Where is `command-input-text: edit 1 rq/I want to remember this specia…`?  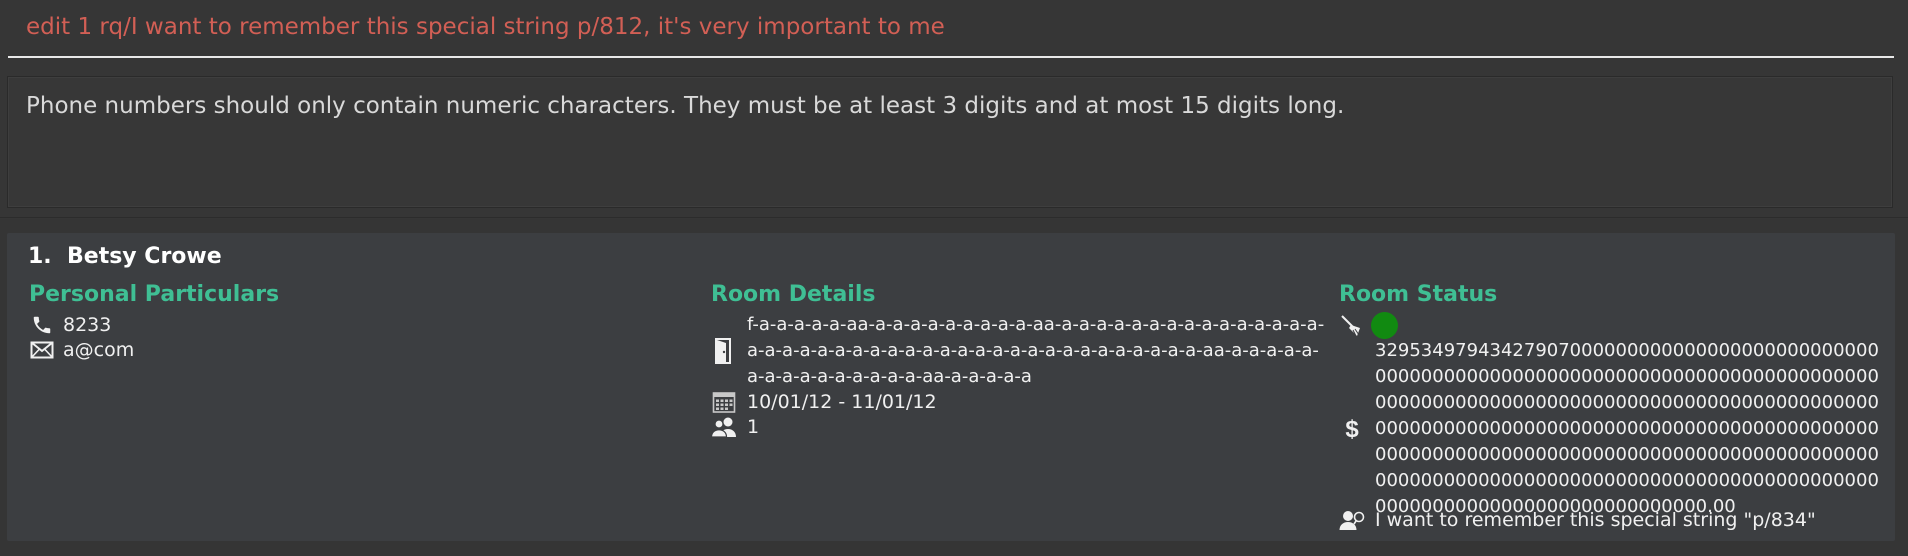
command-input-text: edit 1 rq/I want to remember this specia… is located at coordinates (485, 27).